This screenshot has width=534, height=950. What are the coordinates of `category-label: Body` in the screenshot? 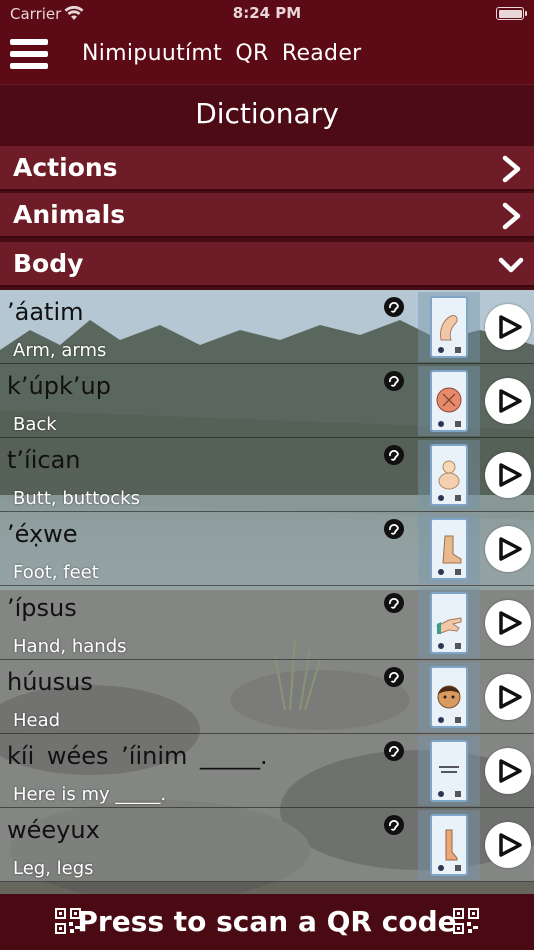 It's located at (48, 263).